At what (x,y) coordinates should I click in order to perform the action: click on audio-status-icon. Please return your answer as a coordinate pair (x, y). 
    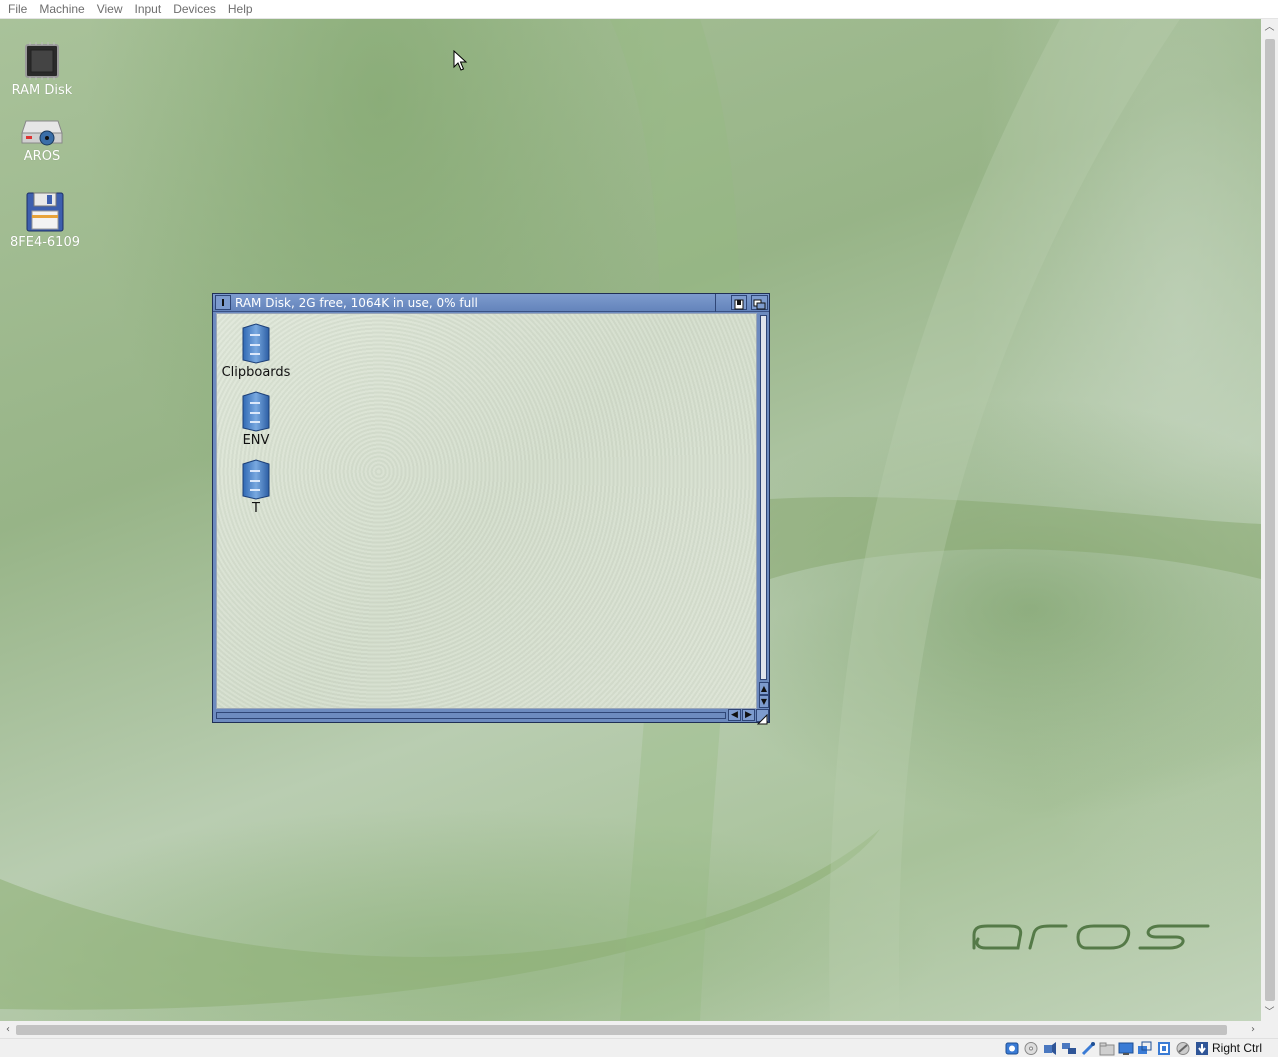
    Looking at the image, I should click on (1050, 1048).